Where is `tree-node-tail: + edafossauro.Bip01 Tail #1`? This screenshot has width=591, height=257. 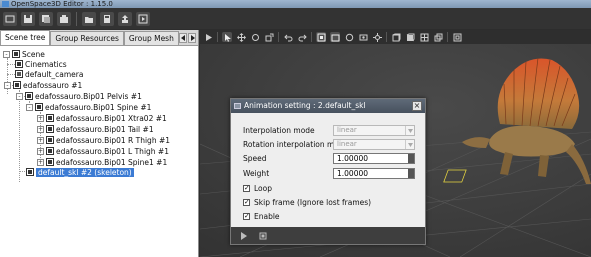 tree-node-tail: + edafossauro.Bip01 Tail #1 is located at coordinates (95, 129).